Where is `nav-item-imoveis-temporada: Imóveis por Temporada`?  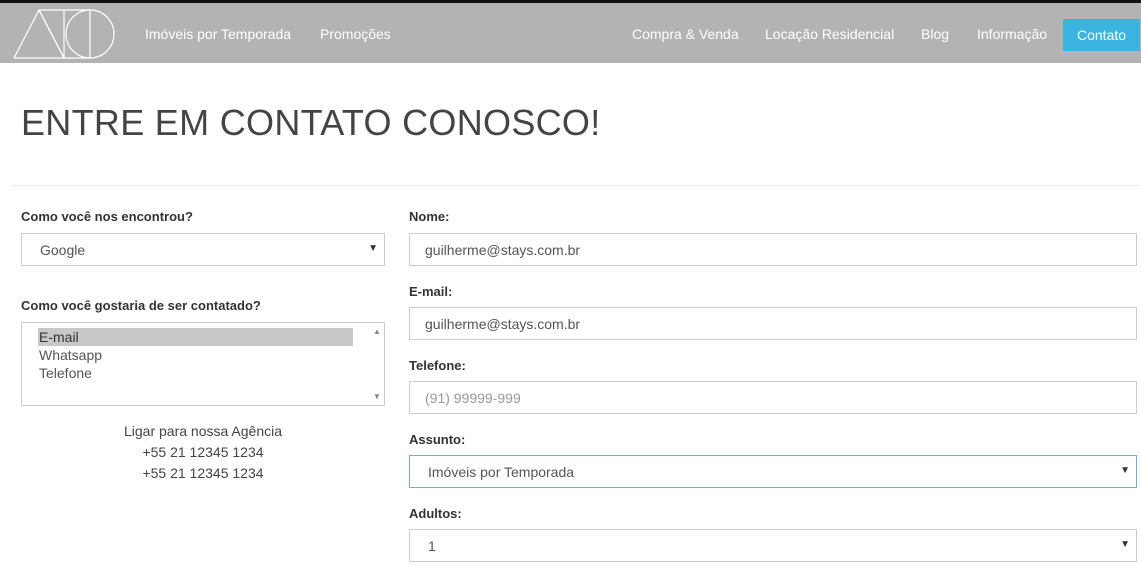 nav-item-imoveis-temporada: Imóveis por Temporada is located at coordinates (218, 33).